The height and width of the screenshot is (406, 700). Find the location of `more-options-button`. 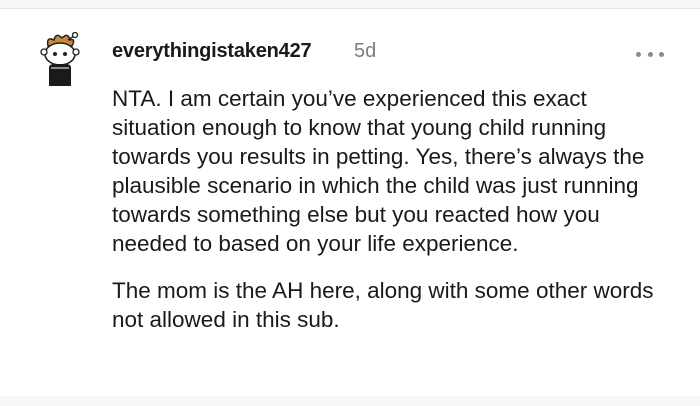

more-options-button is located at coordinates (650, 54).